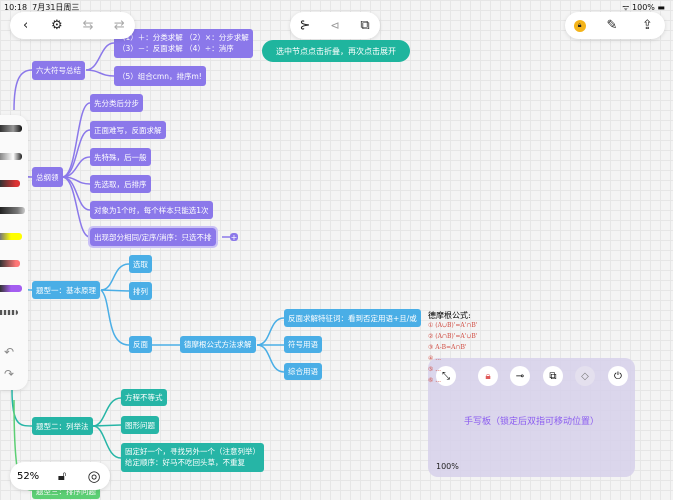  I want to click on pen-tray: ↶ ↷, so click(14, 252).